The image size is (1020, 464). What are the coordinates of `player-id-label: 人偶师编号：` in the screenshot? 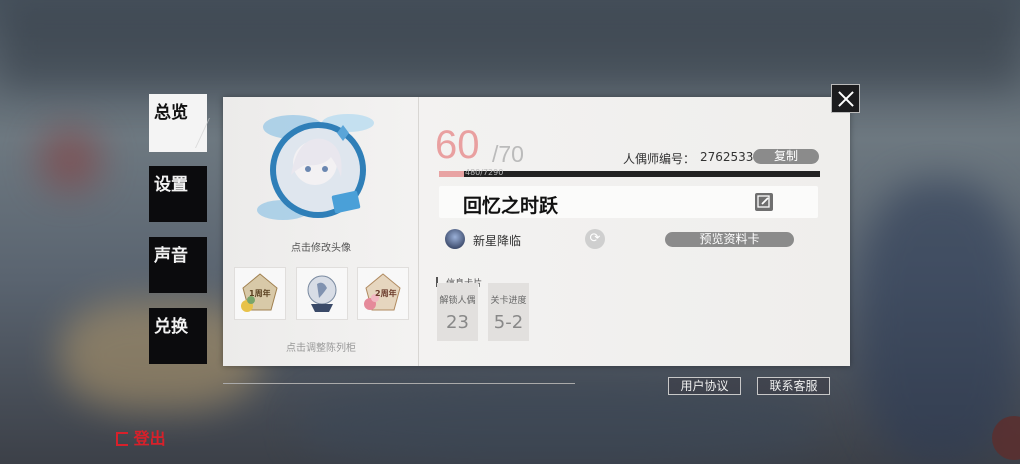 It's located at (659, 159).